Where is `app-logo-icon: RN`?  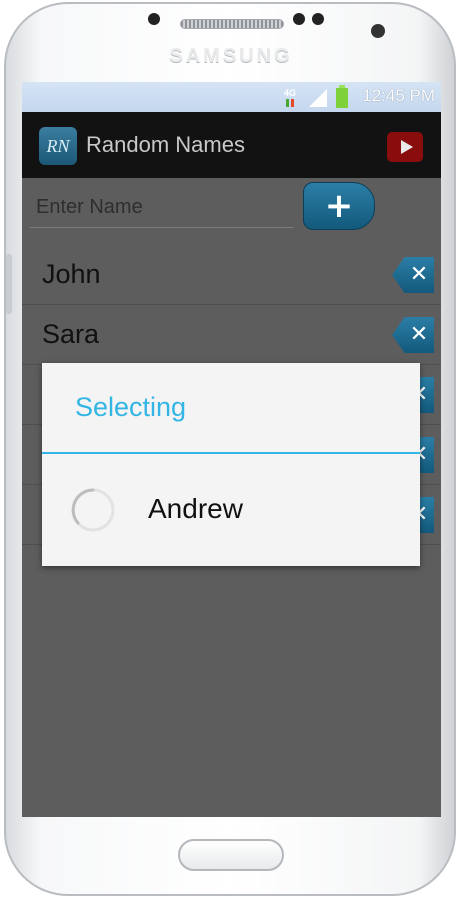 app-logo-icon: RN is located at coordinates (58, 146).